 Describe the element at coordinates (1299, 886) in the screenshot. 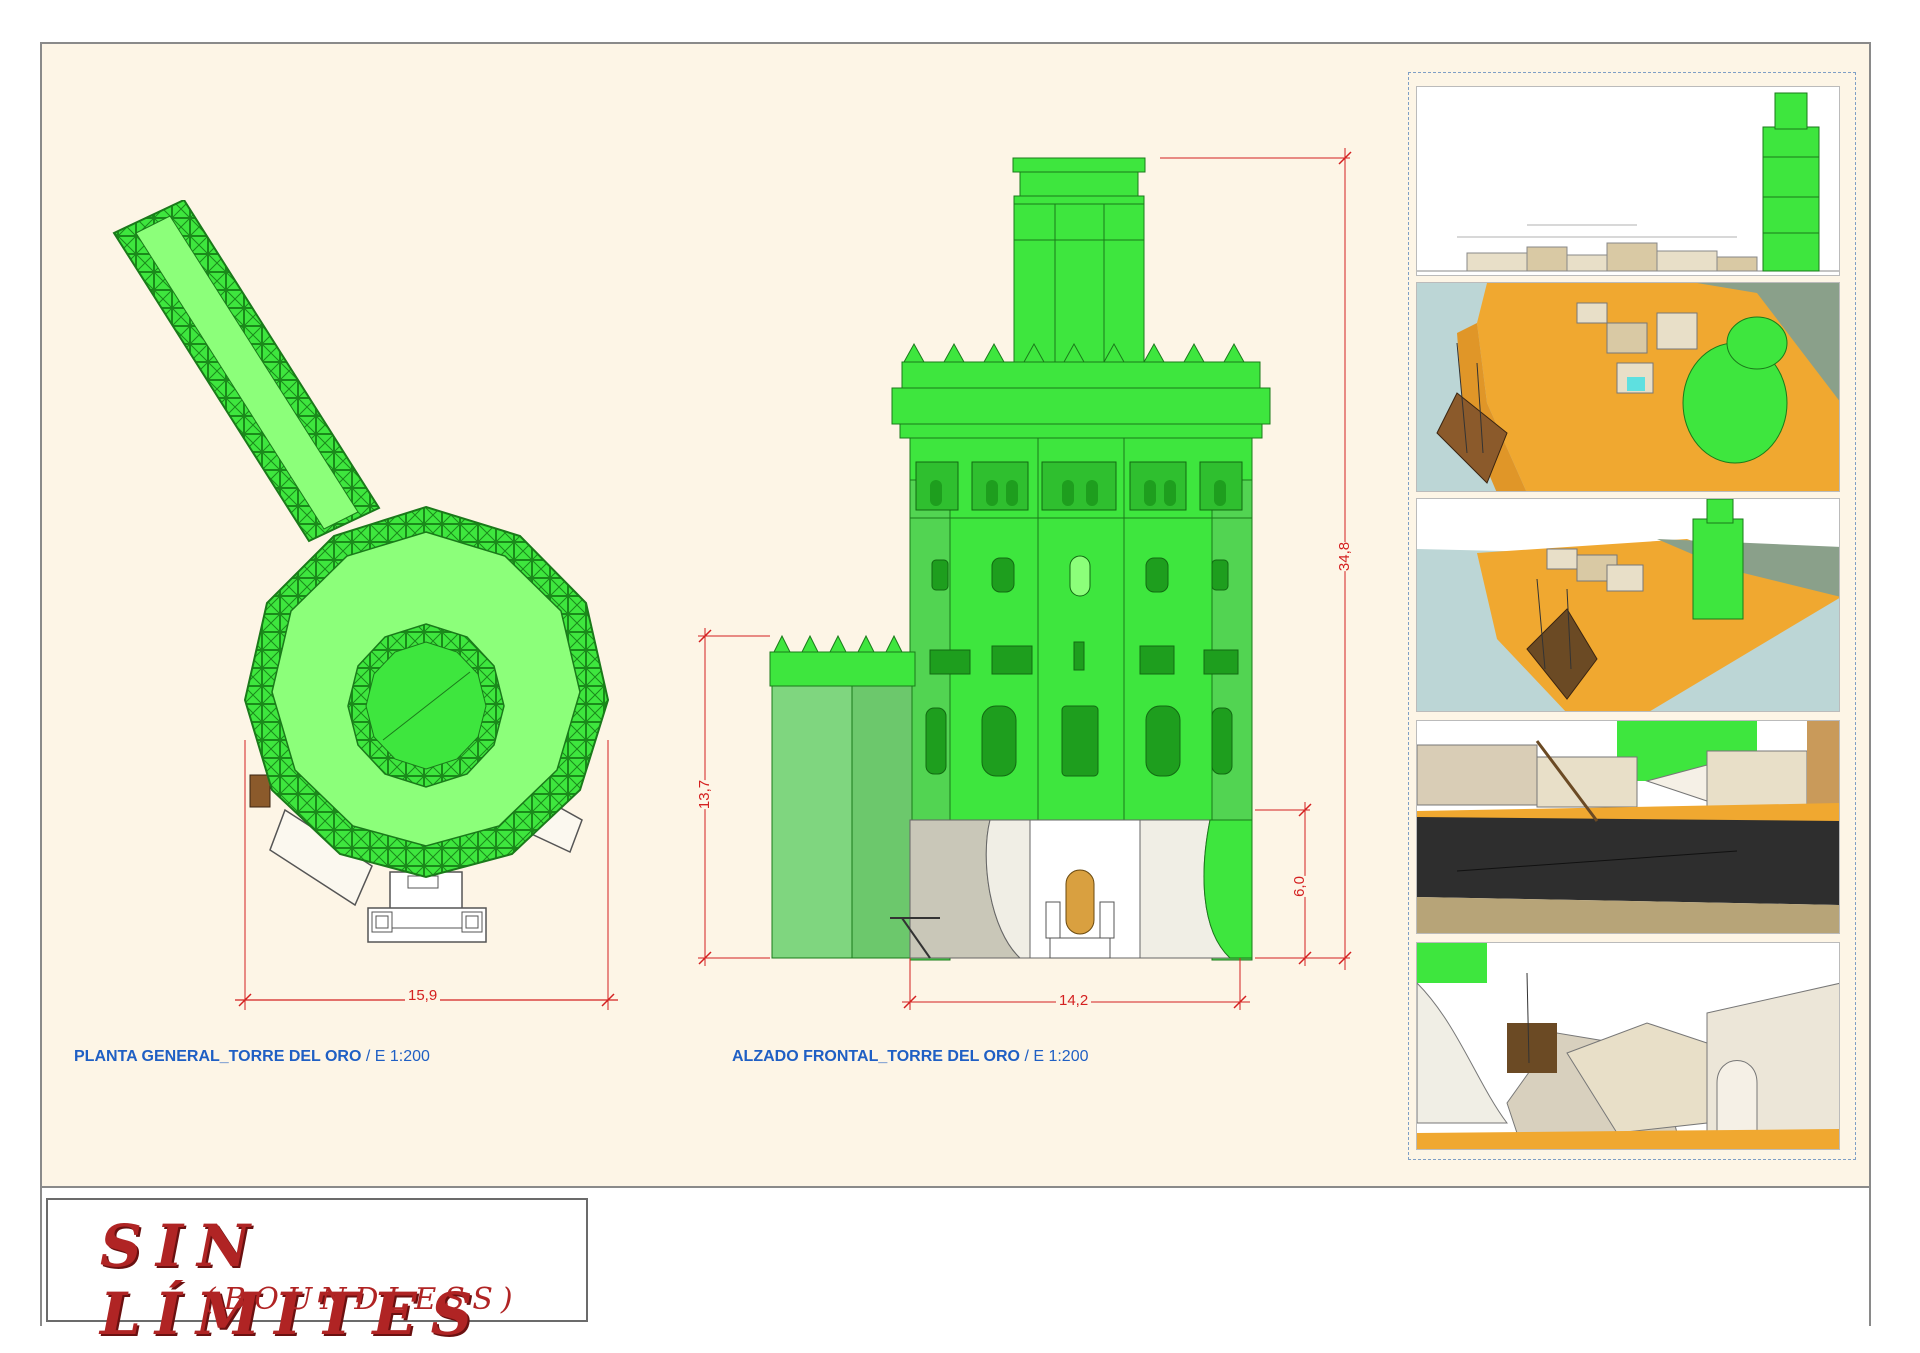

I see `elevation-dim-base-label: 6,0` at that location.